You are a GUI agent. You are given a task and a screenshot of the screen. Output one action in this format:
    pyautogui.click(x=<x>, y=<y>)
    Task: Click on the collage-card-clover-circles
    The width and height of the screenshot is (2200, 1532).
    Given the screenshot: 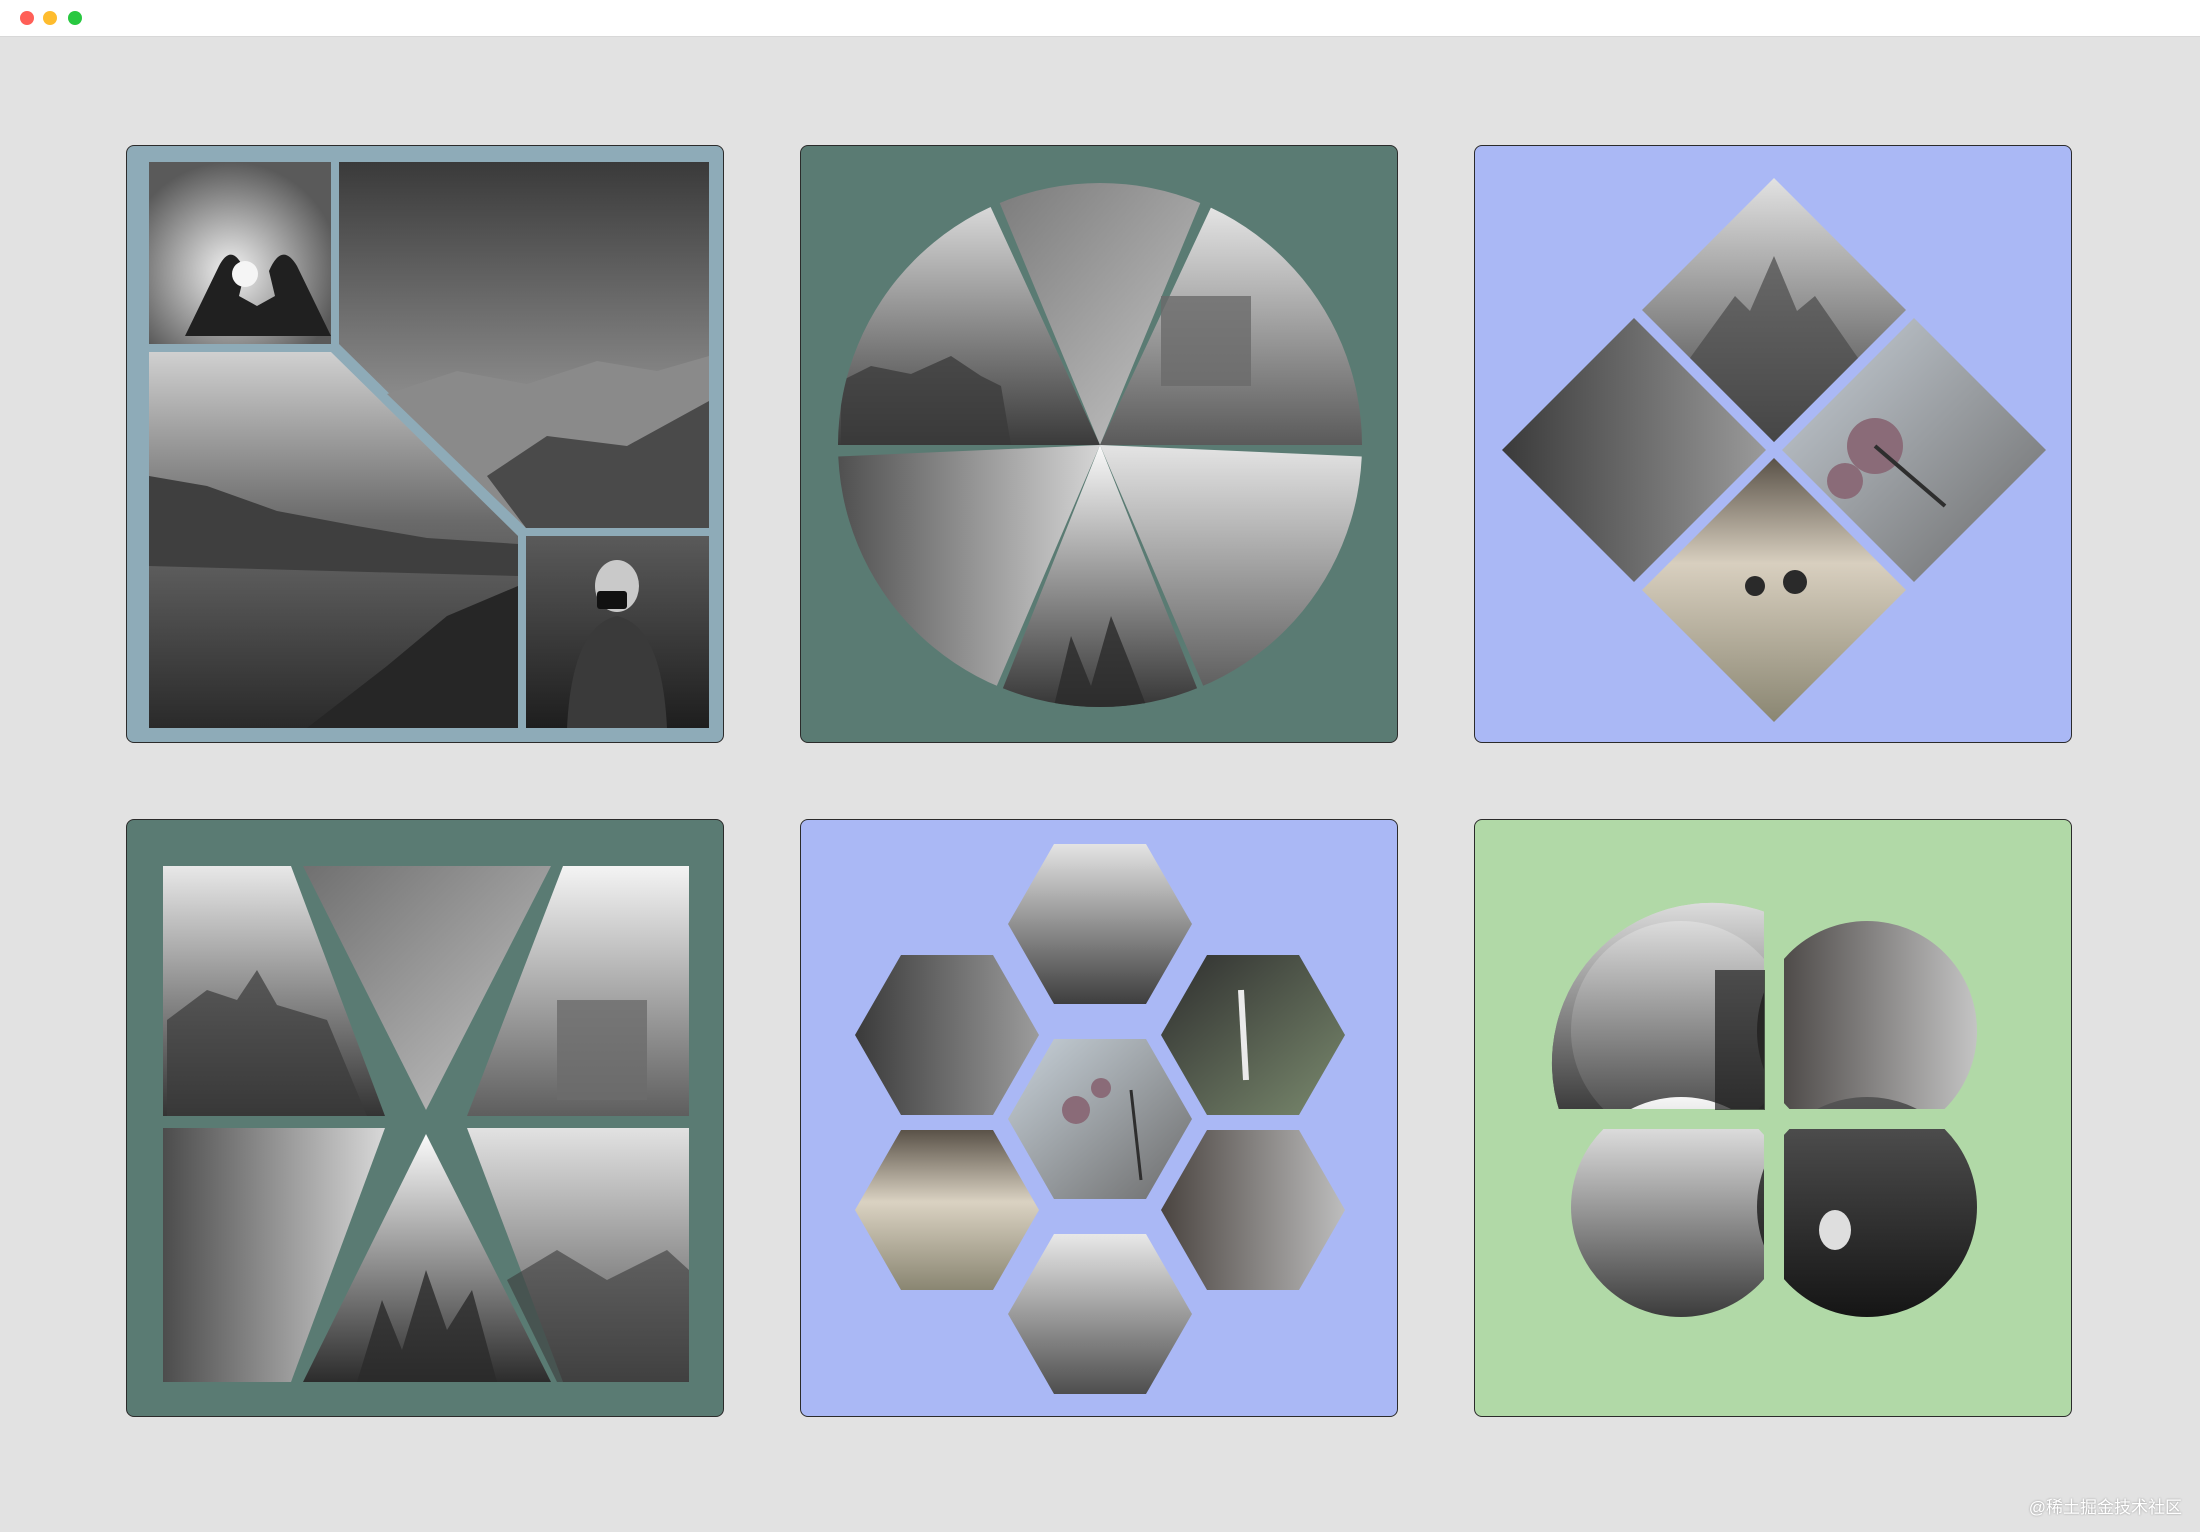 What is the action you would take?
    pyautogui.click(x=1773, y=1118)
    